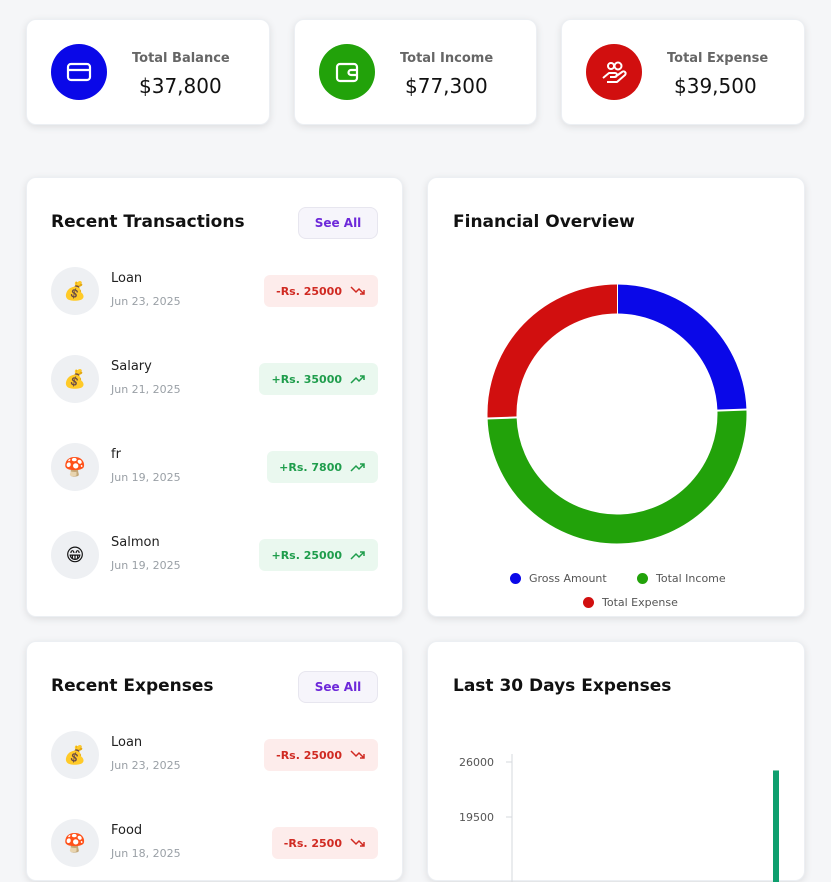 The height and width of the screenshot is (882, 831). I want to click on tx-date: Jun 21, 2025, so click(146, 389).